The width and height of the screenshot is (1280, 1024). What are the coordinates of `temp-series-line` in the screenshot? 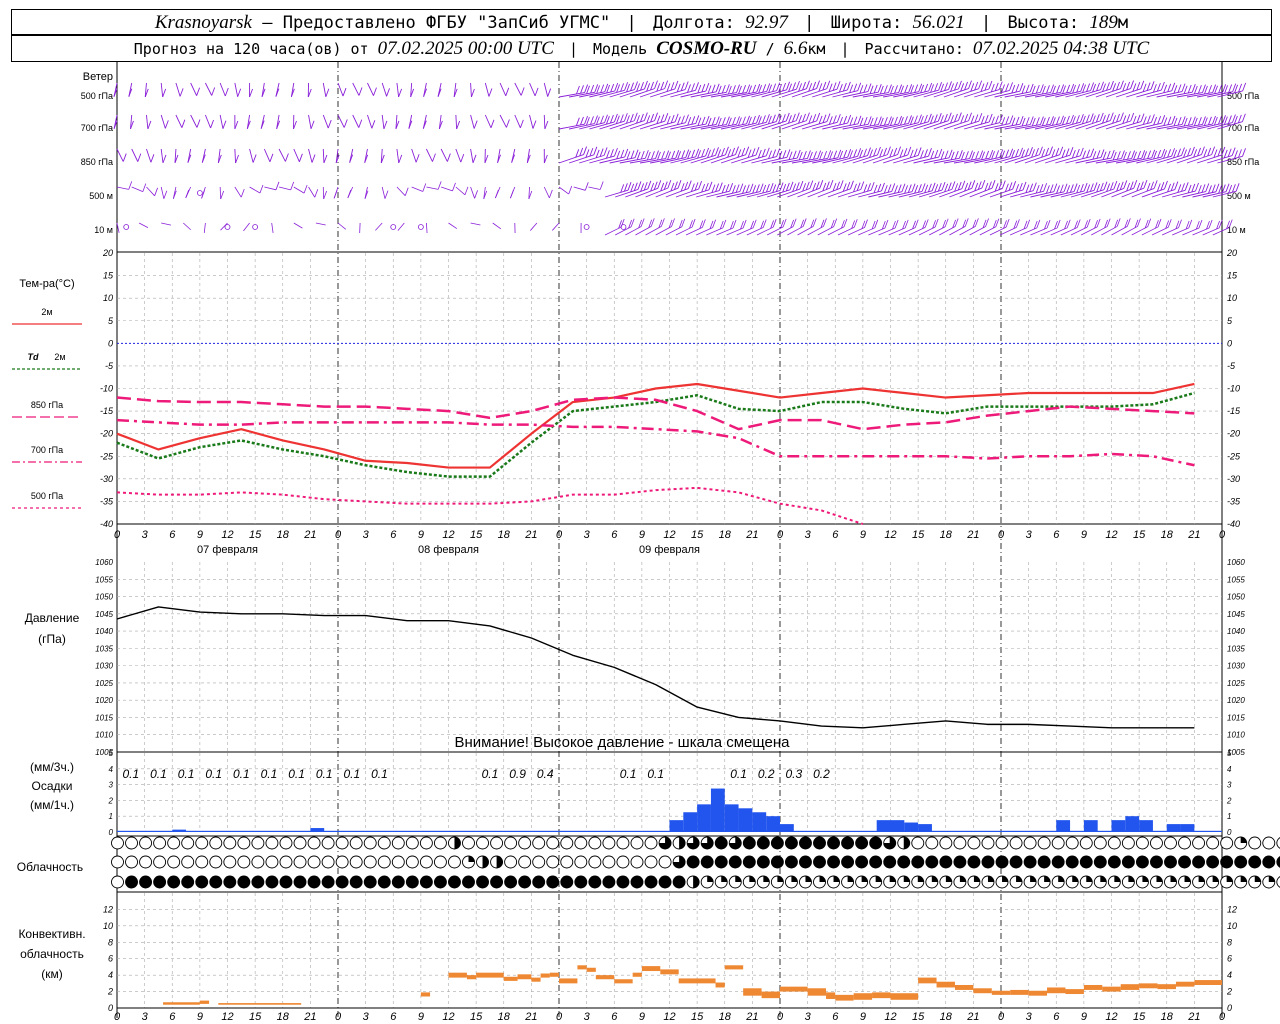 It's located at (655, 442).